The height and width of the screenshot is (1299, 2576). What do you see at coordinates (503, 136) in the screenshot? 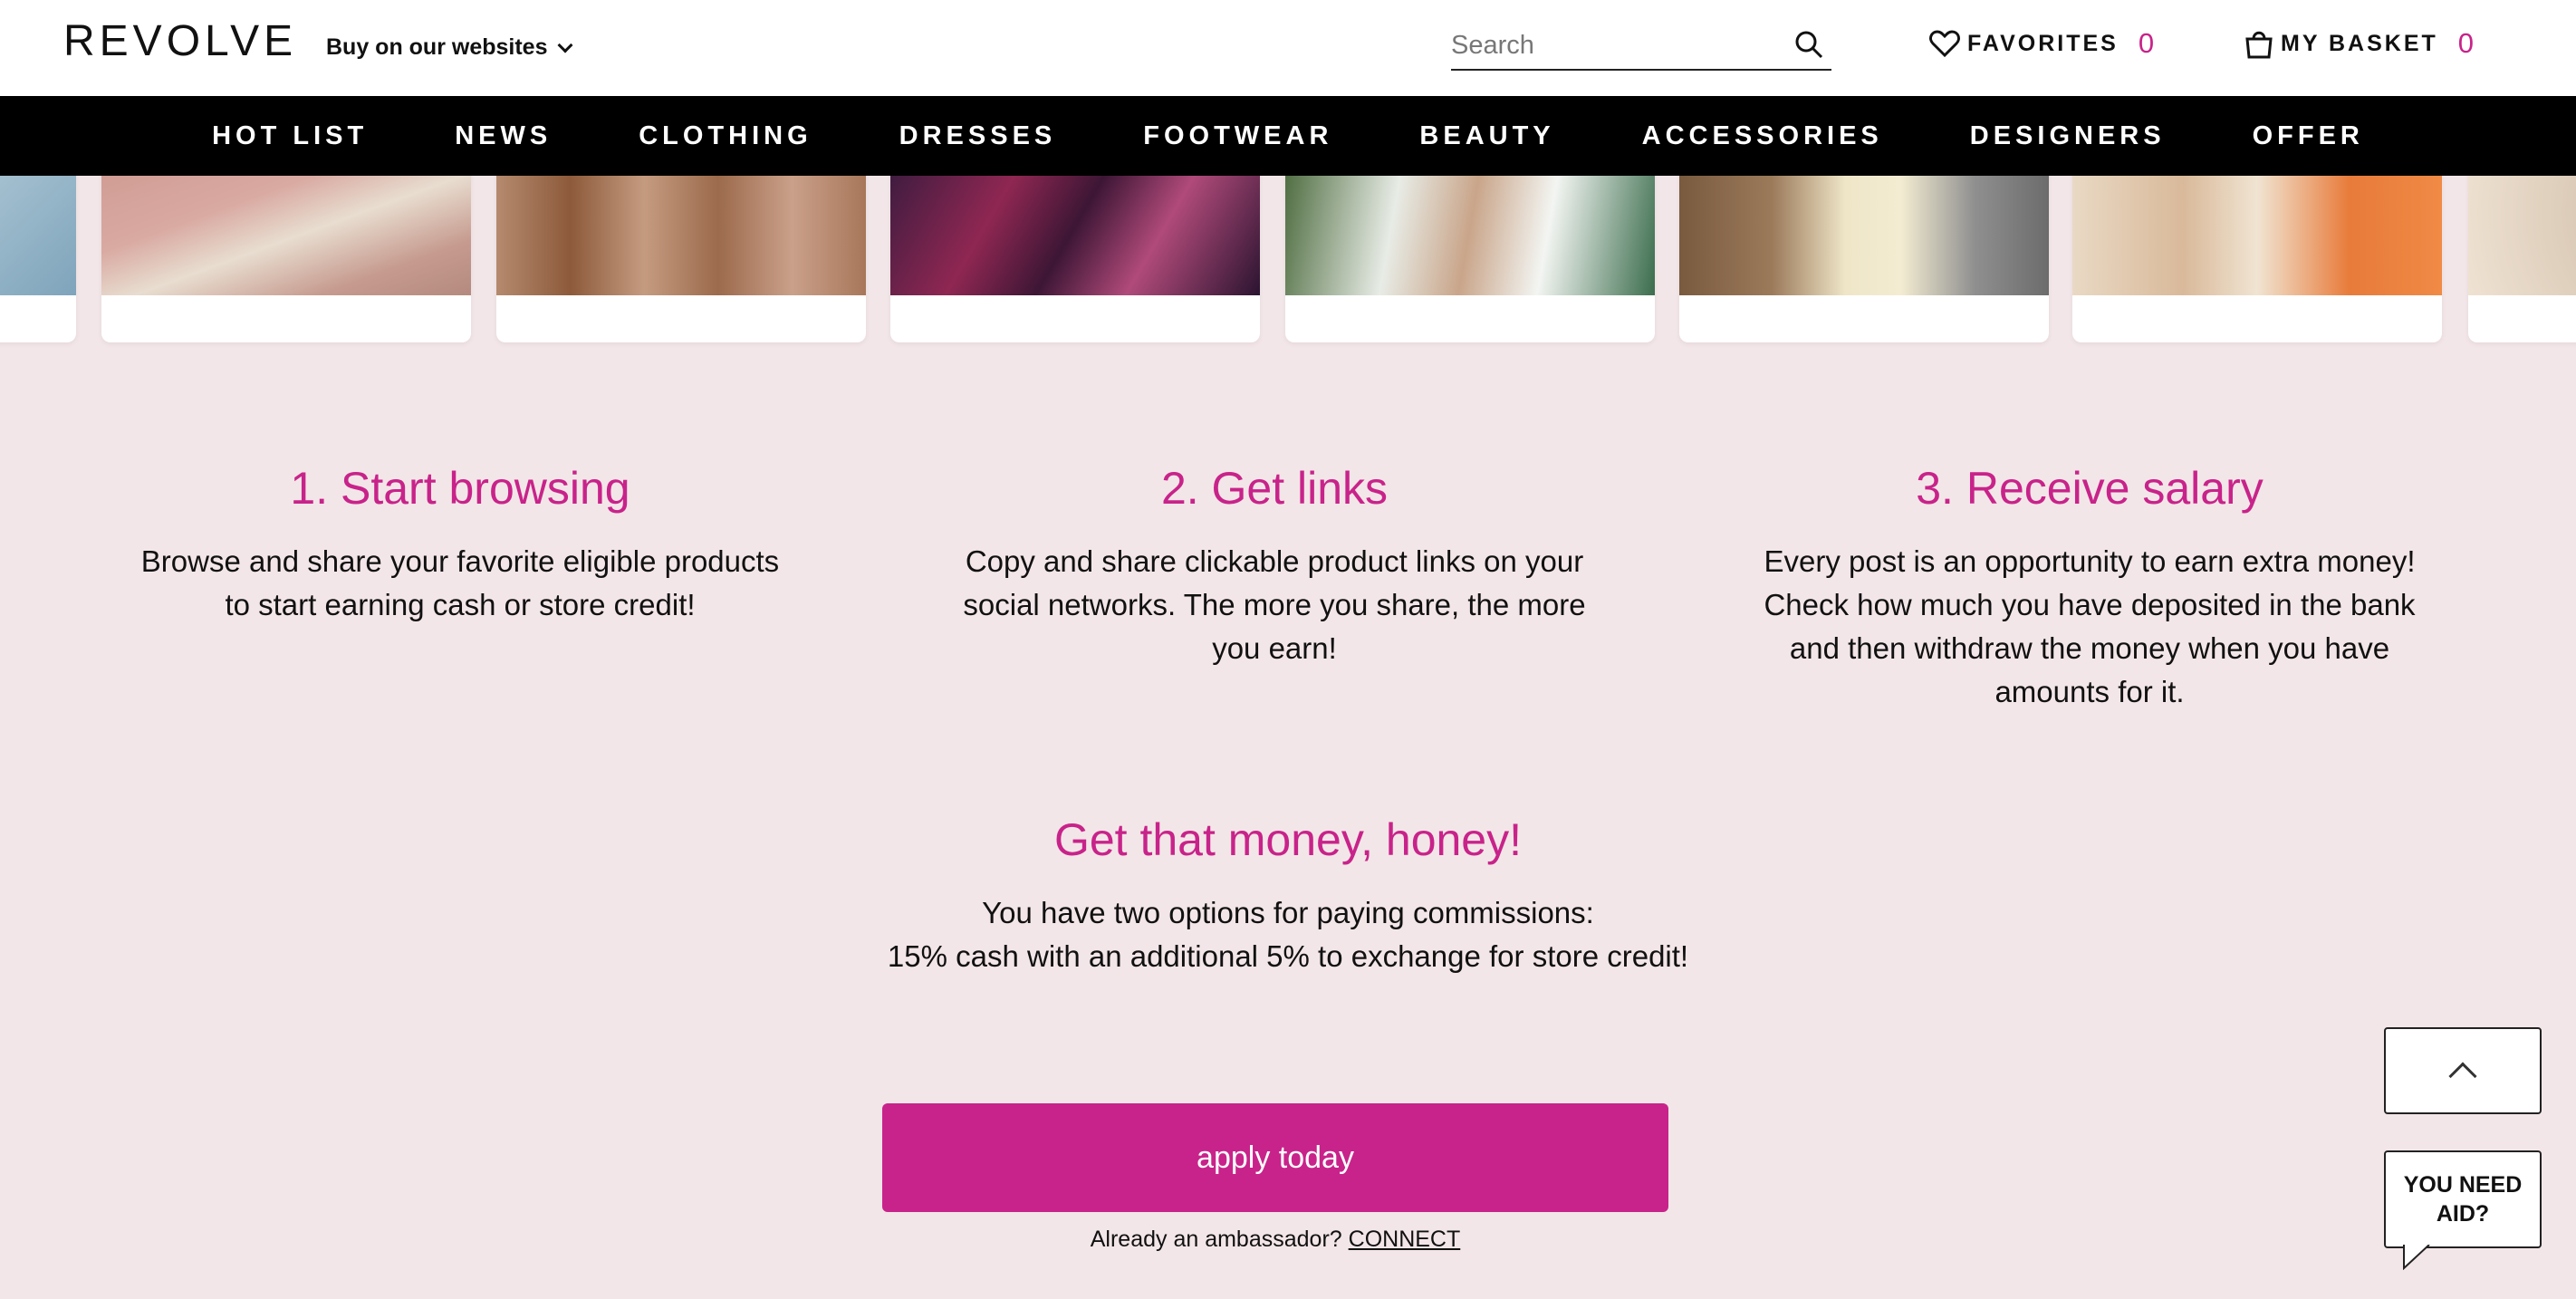
I see `nav-item-news: NEWS` at bounding box center [503, 136].